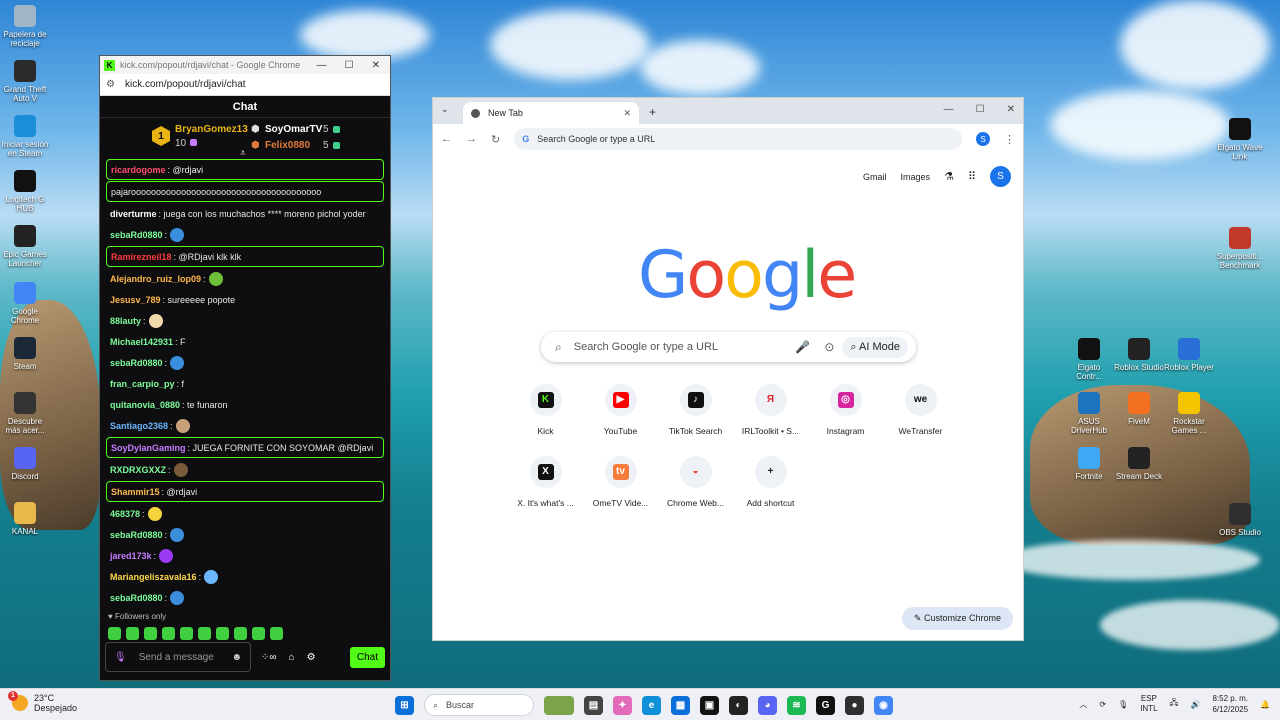 The height and width of the screenshot is (720, 1280). I want to click on shortcut-tile: ▶ YouTube, so click(620, 410).